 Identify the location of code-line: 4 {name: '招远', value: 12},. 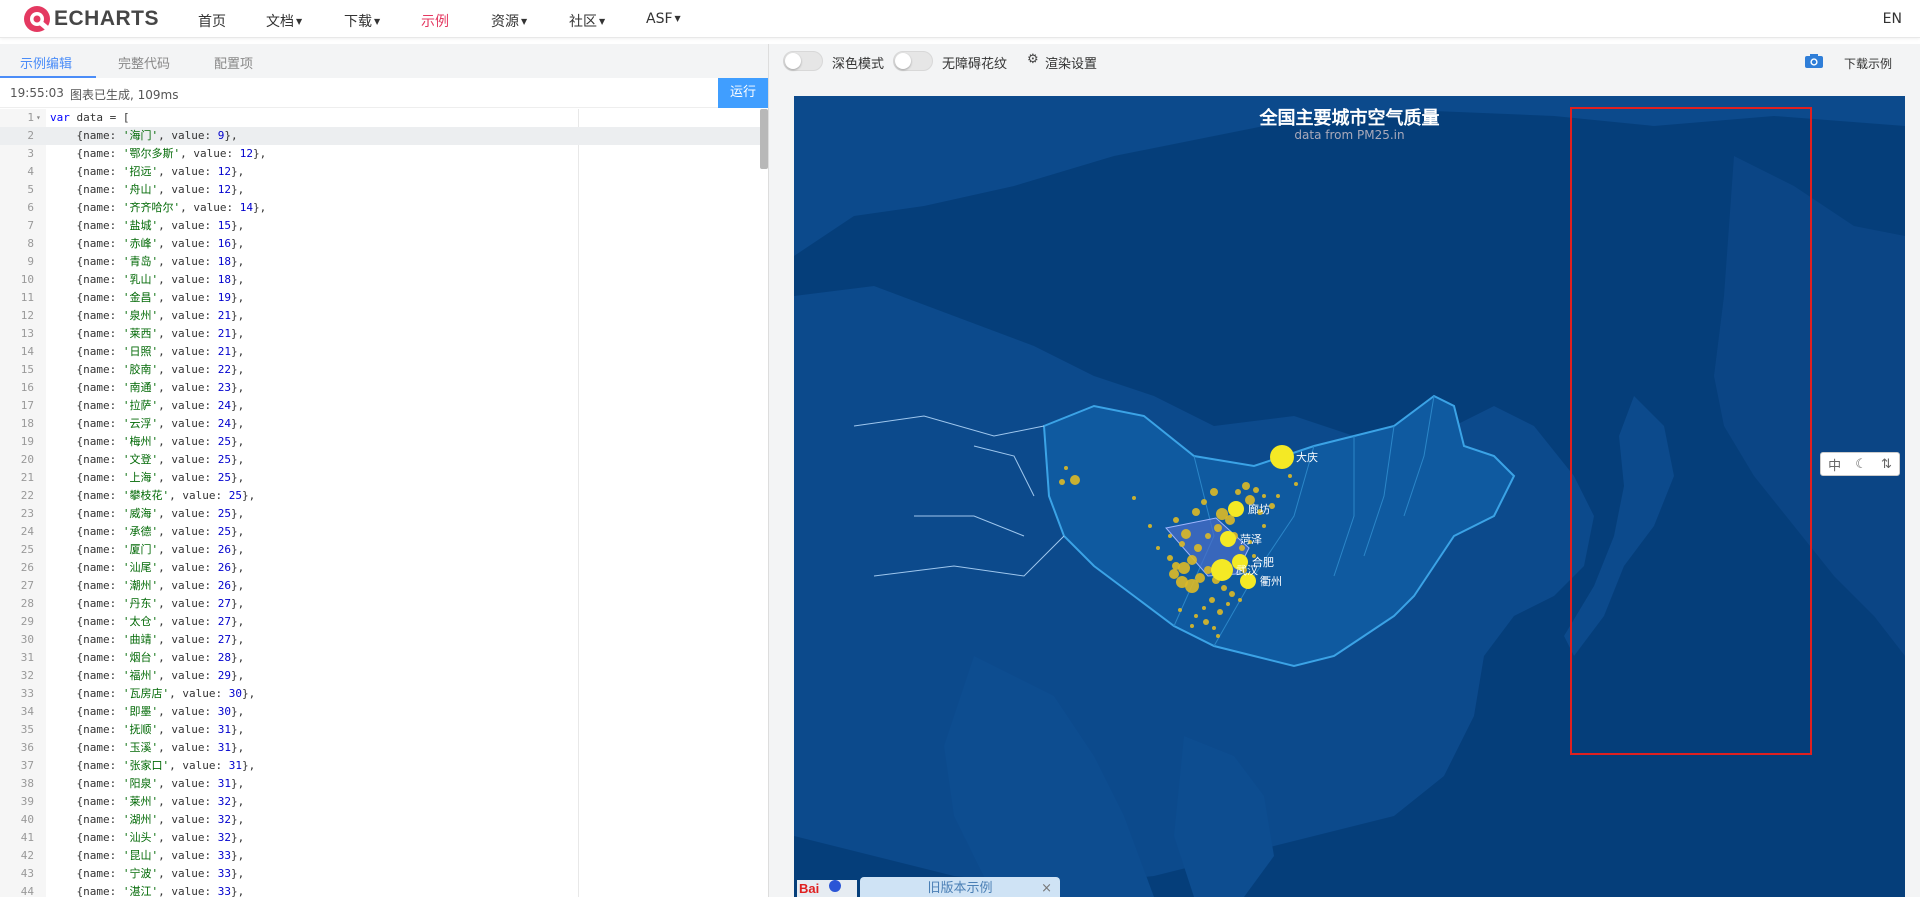
(380, 172).